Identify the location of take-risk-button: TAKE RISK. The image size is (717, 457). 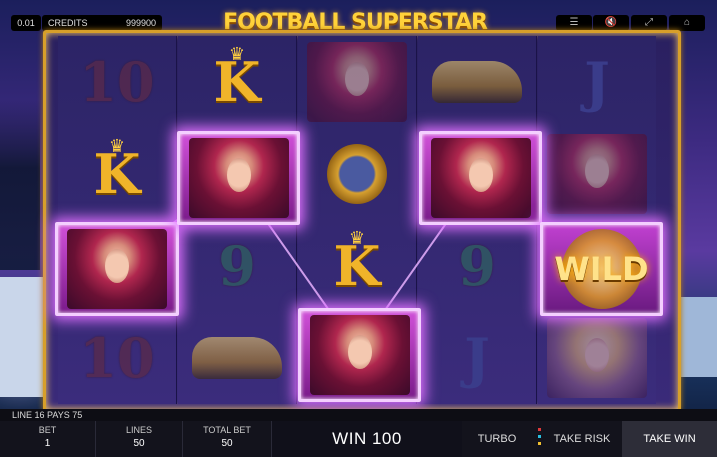
(582, 439).